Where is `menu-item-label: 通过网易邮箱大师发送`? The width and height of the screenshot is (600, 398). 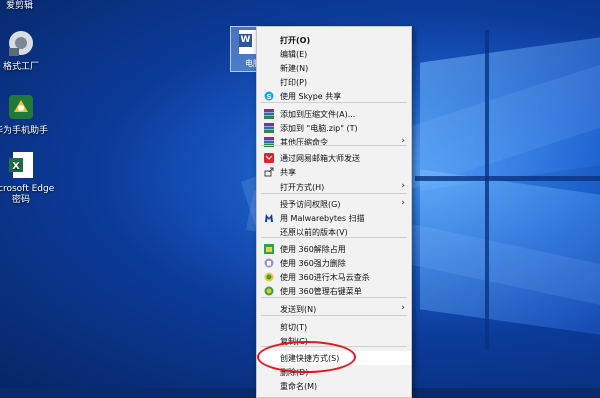
menu-item-label: 通过网易邮箱大师发送 is located at coordinates (320, 158).